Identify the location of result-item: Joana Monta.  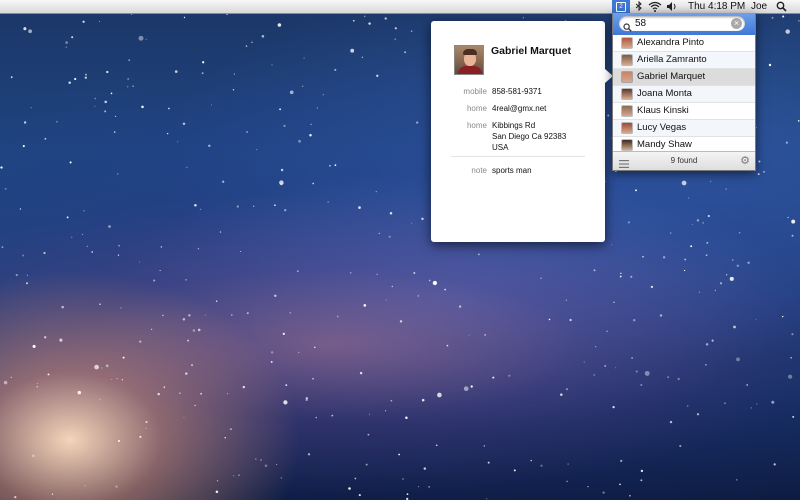
(684, 94).